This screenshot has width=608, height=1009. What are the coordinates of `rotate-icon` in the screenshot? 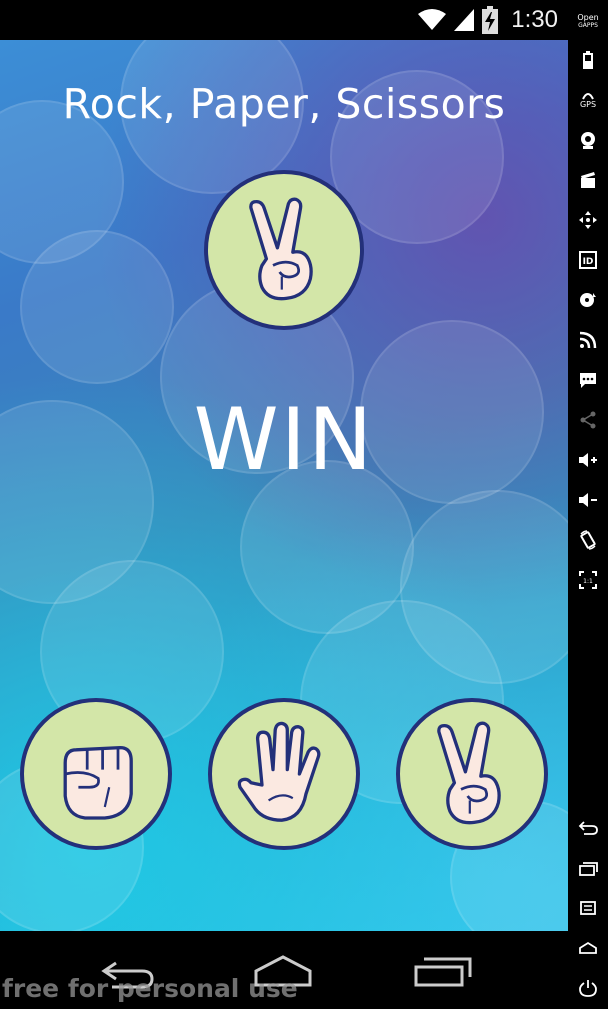 It's located at (588, 540).